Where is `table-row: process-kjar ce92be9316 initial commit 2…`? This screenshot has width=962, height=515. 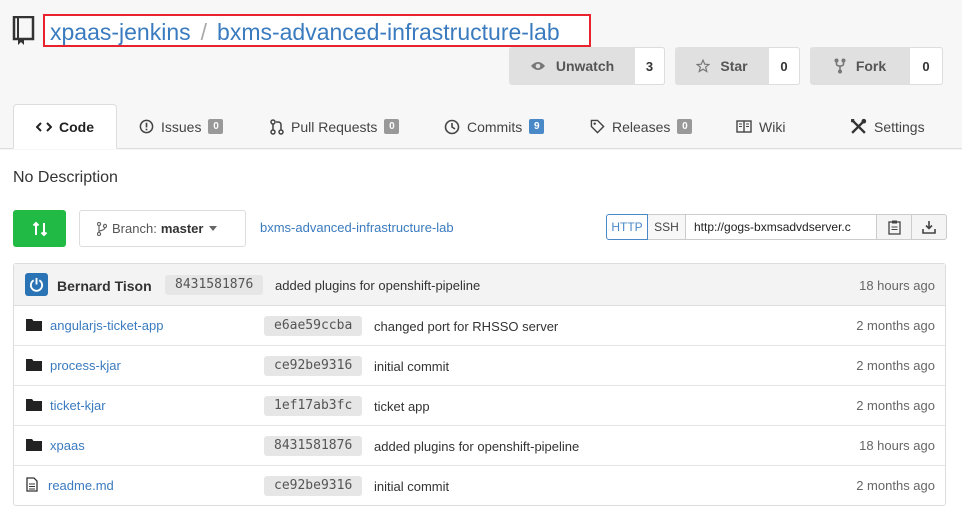 table-row: process-kjar ce92be9316 initial commit 2… is located at coordinates (479, 366).